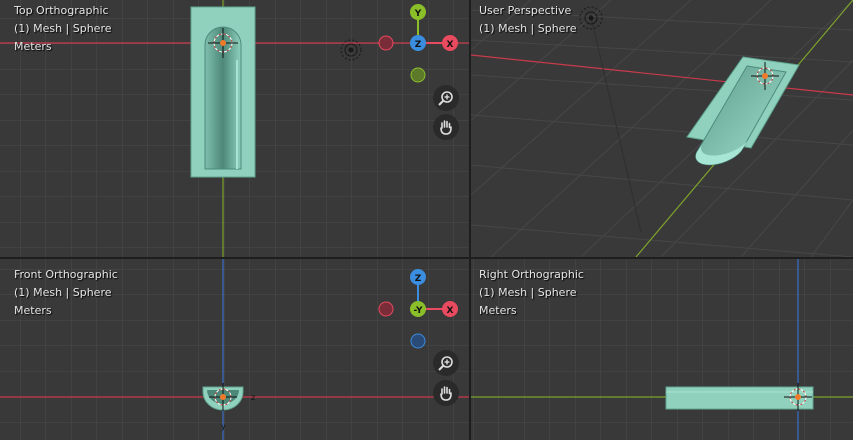  What do you see at coordinates (418, 75) in the screenshot?
I see `gizmo-neg-y-axis-button` at bounding box center [418, 75].